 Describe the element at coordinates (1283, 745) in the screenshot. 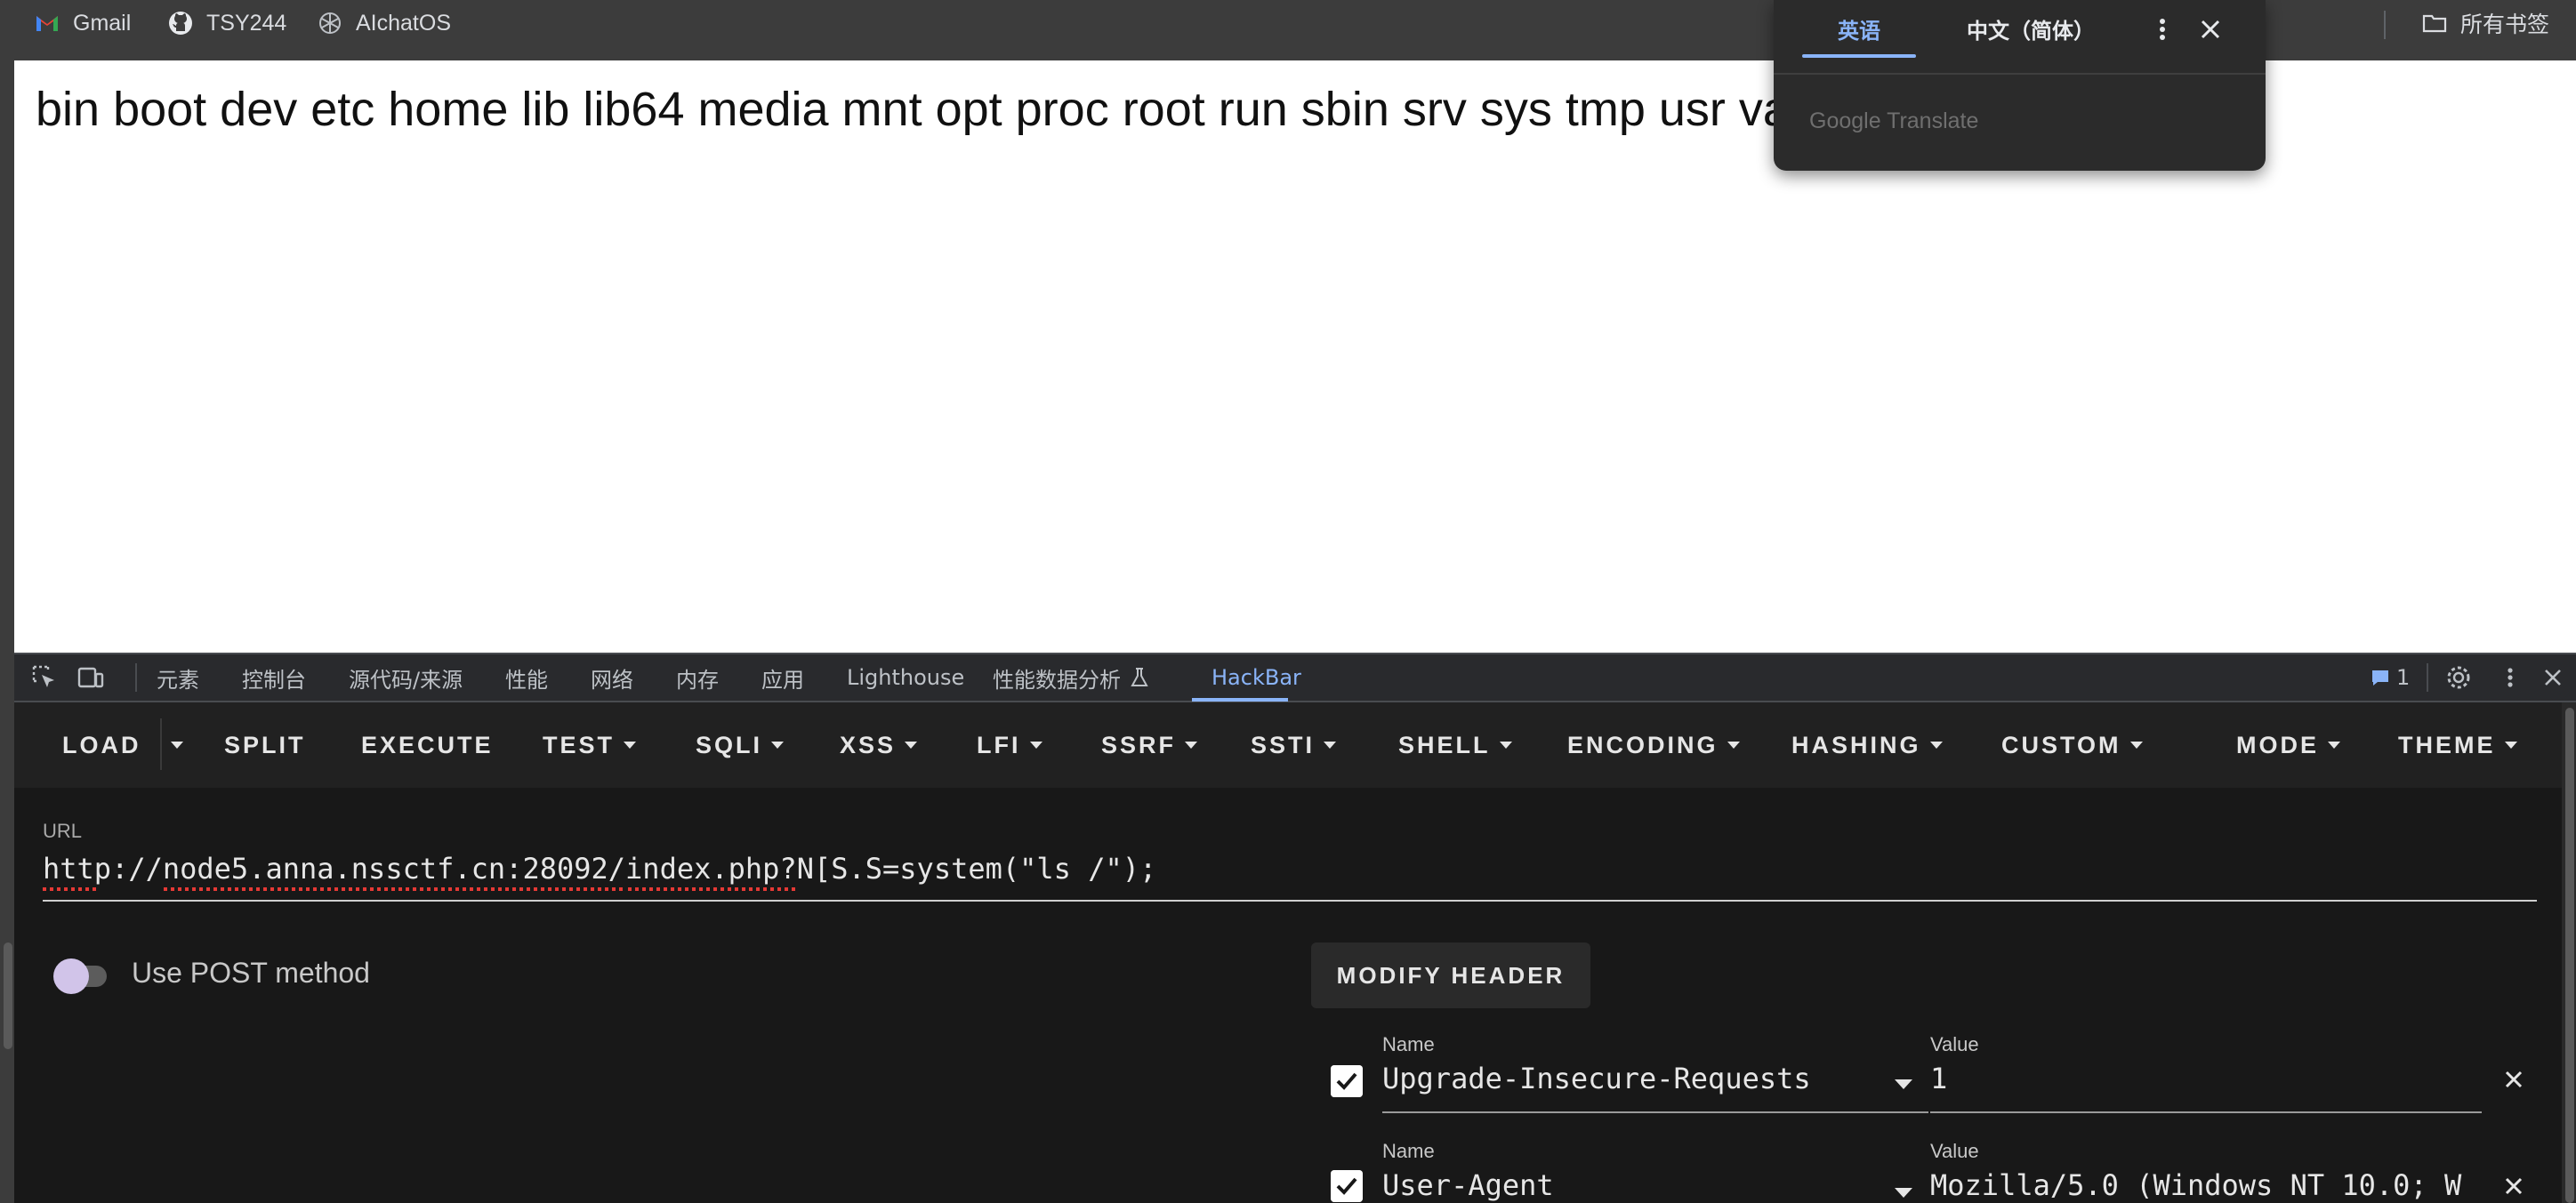

I see `ssti-menu-label: SSTI` at that location.